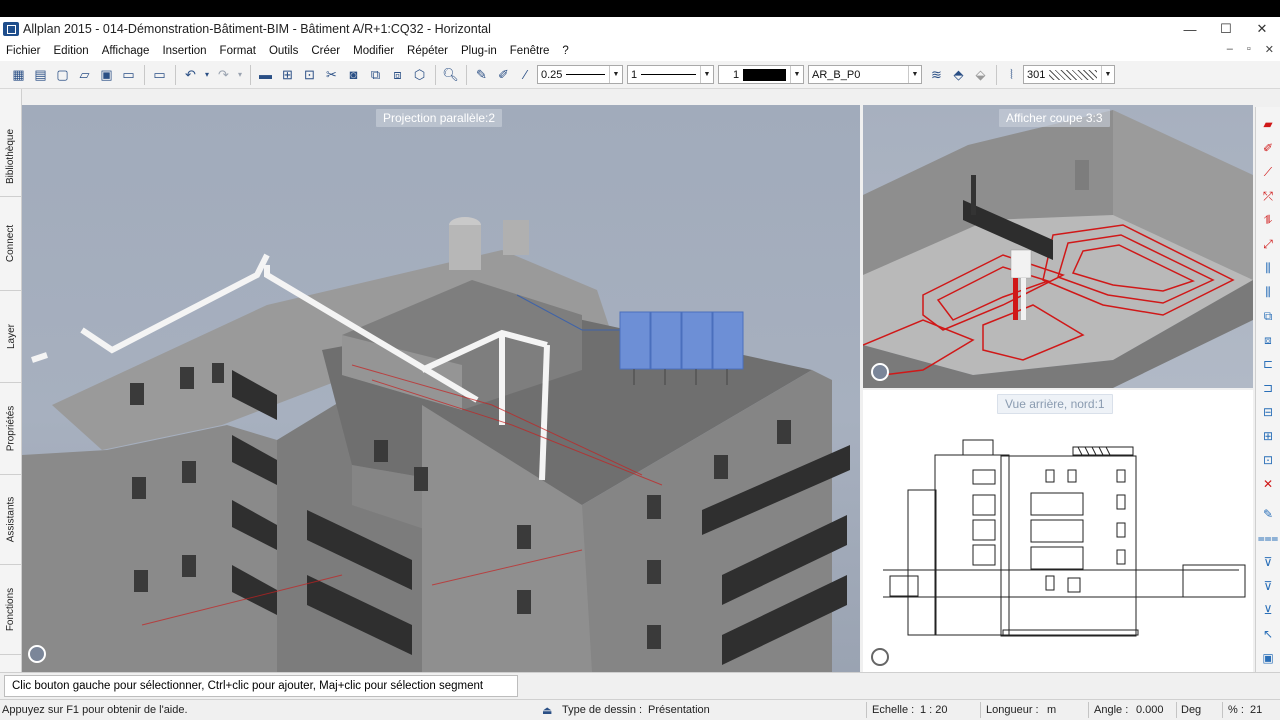  Describe the element at coordinates (1268, 658) in the screenshot. I see `select-window-icon: ▣` at that location.